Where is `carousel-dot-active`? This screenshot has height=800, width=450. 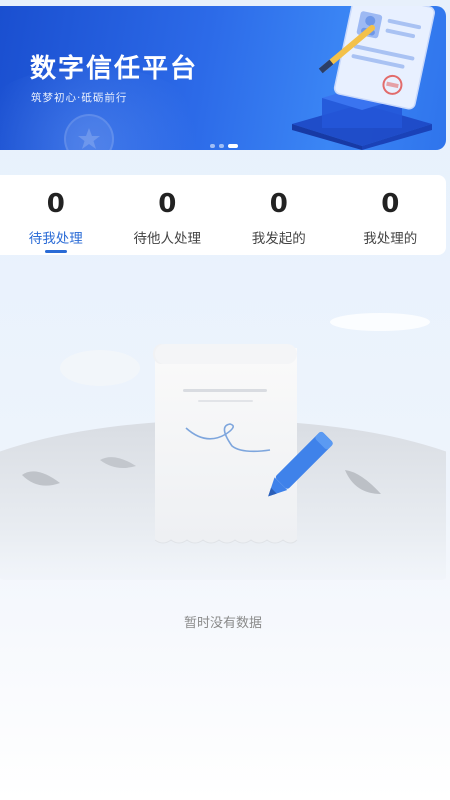
carousel-dot-active is located at coordinates (233, 146).